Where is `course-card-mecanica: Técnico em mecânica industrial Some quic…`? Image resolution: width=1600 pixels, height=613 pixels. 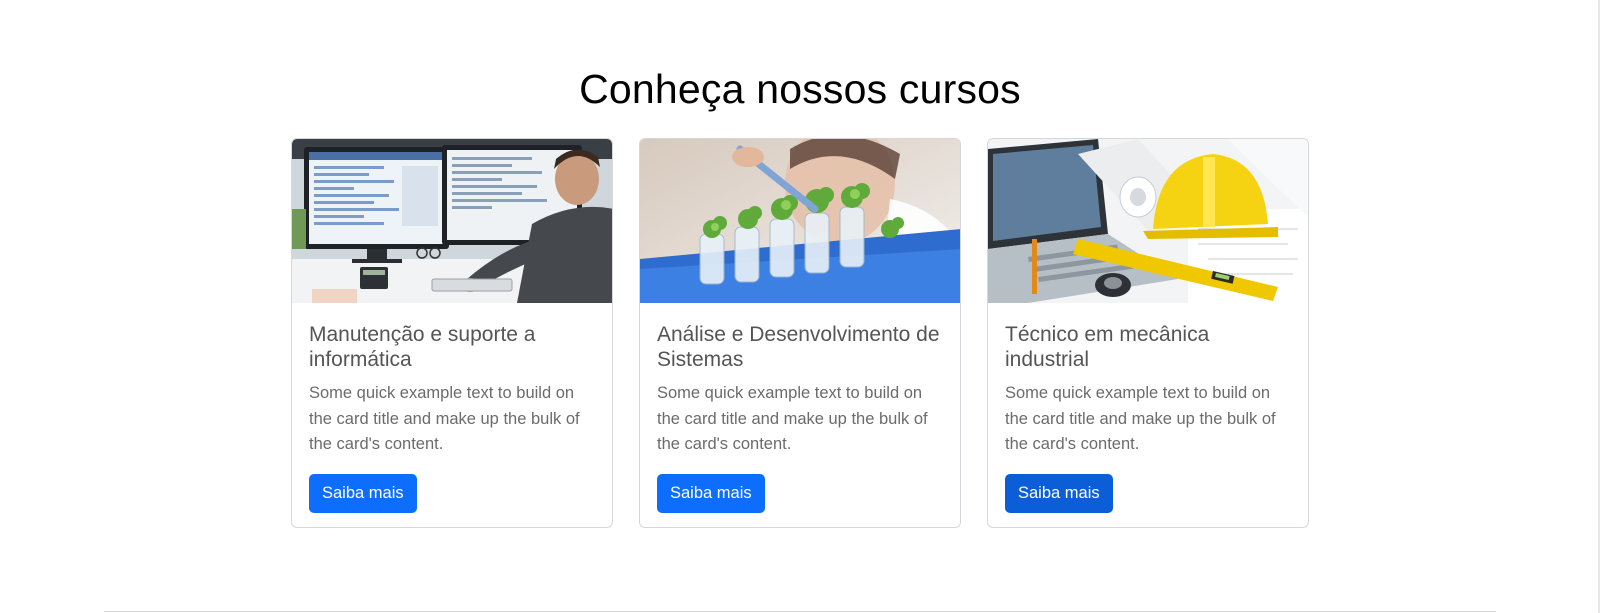
course-card-mecanica: Técnico em mecânica industrial Some quic… is located at coordinates (1148, 333).